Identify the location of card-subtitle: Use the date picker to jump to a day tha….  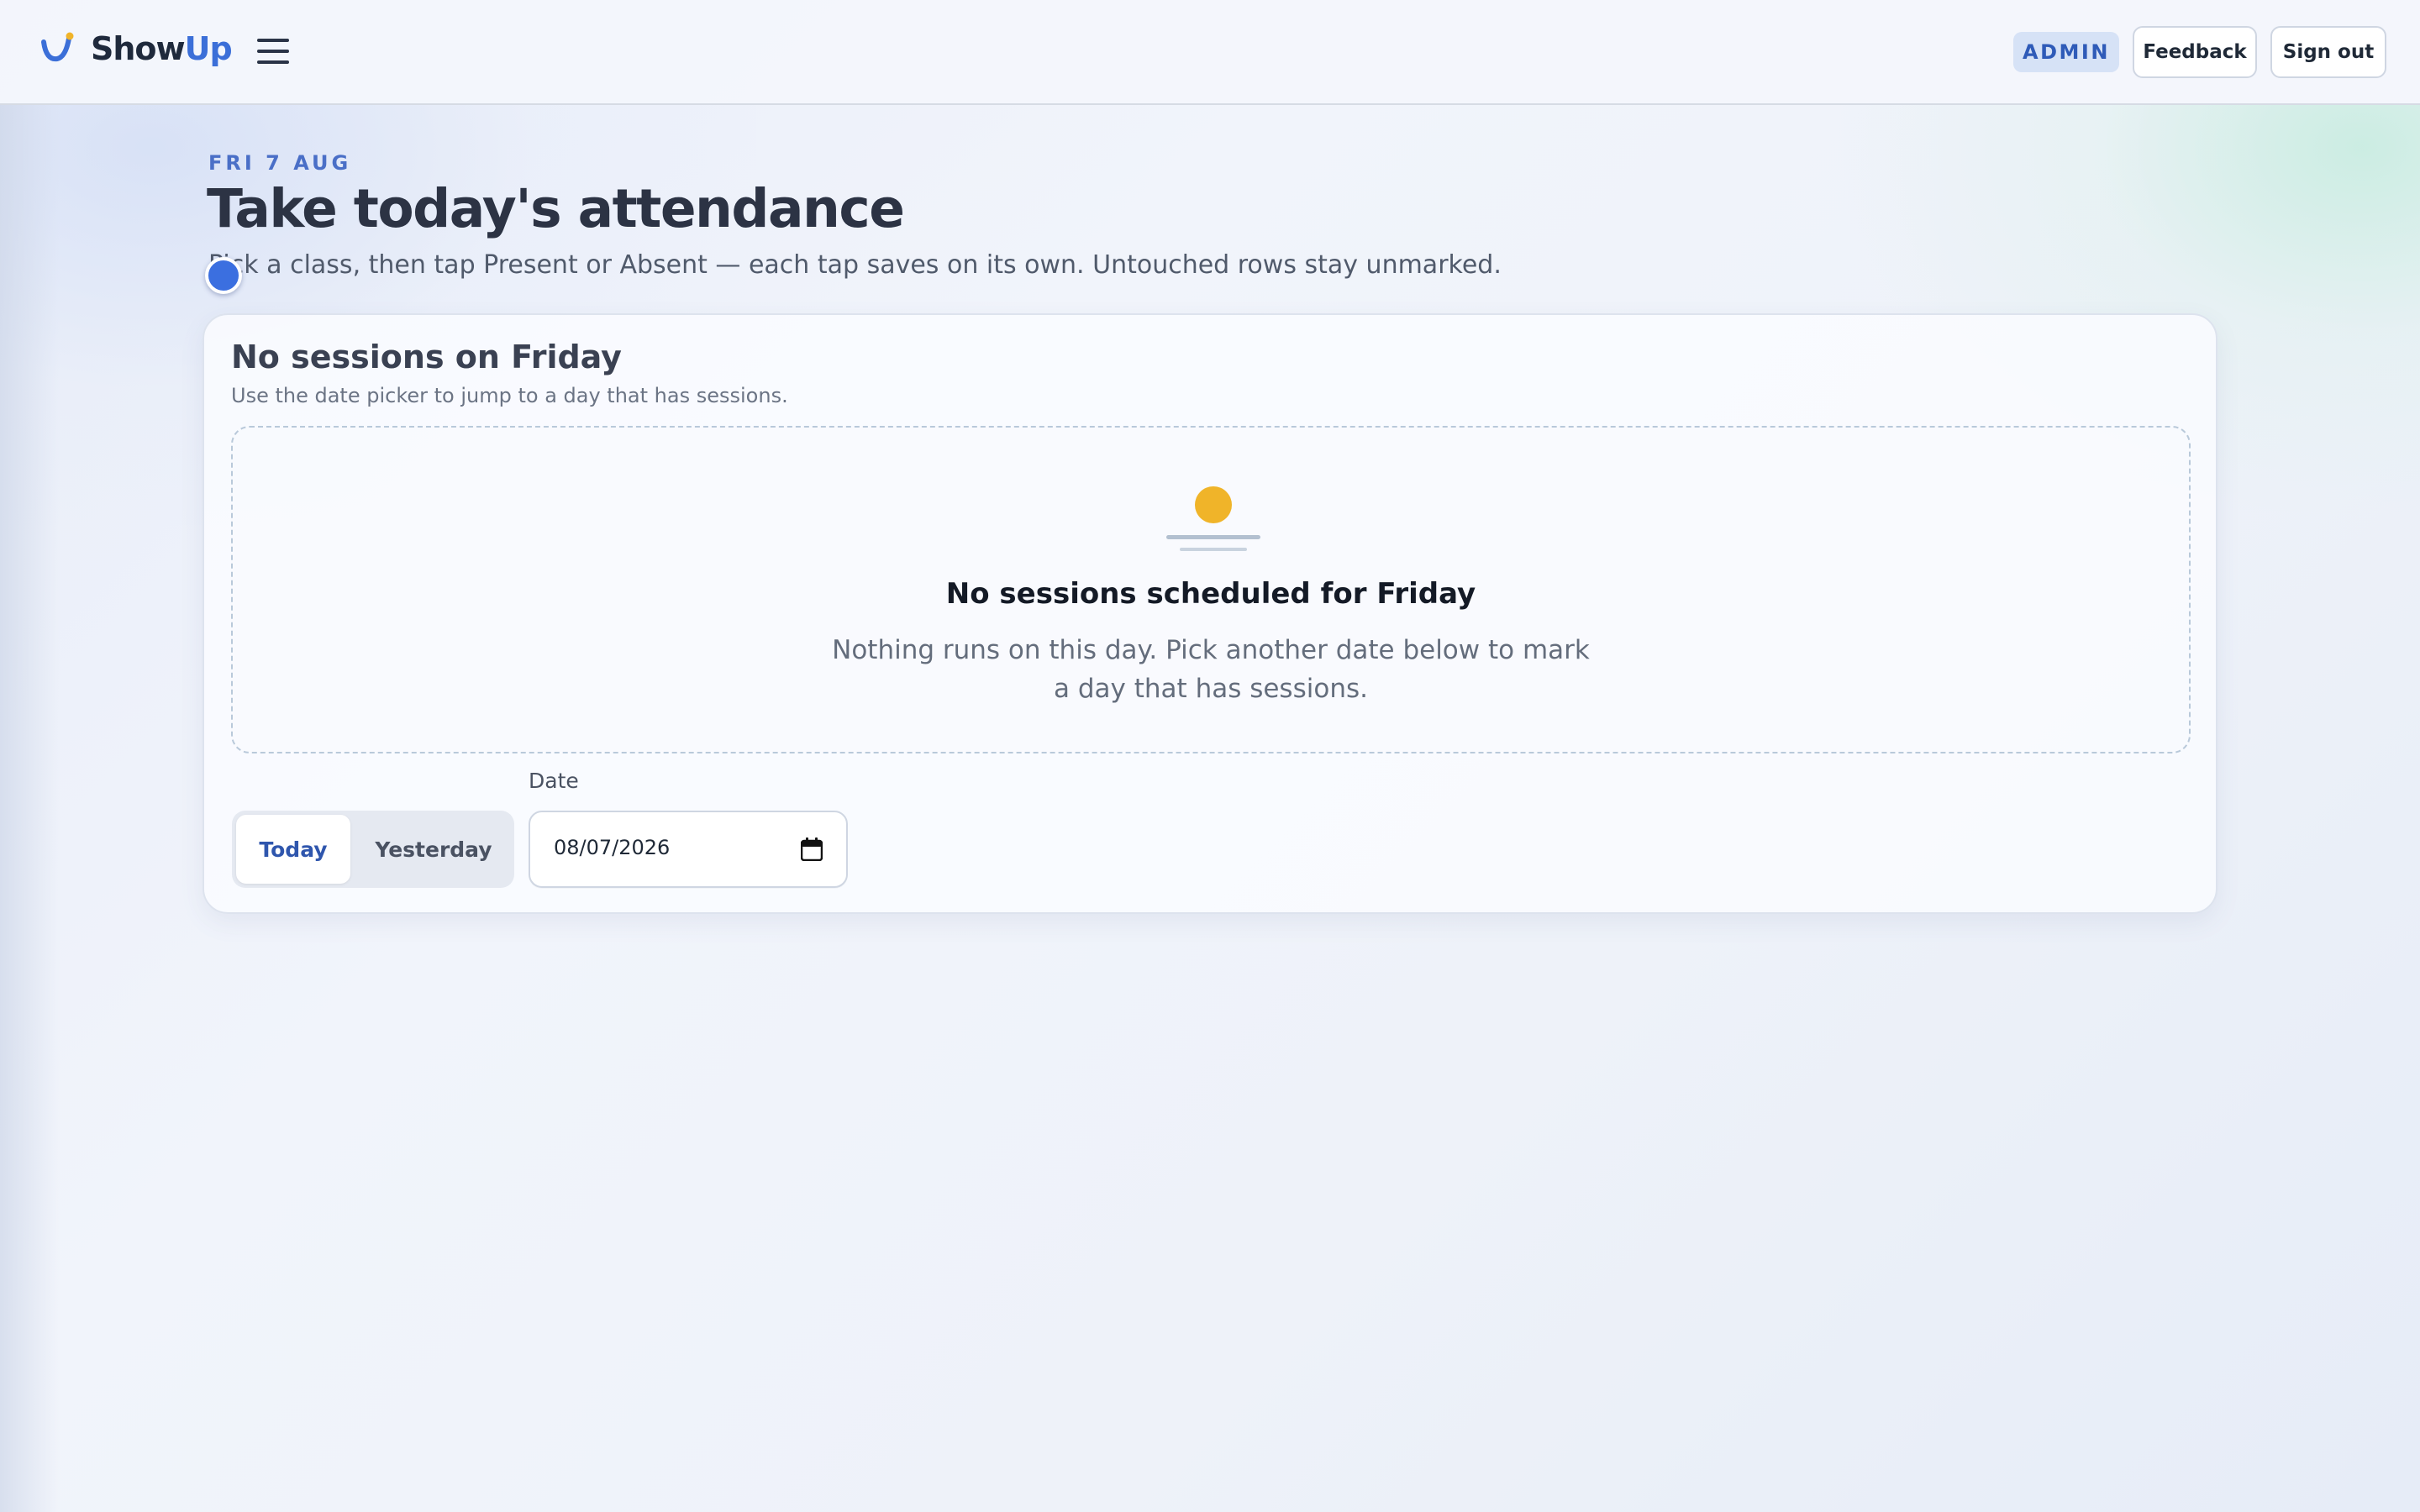
(510, 395).